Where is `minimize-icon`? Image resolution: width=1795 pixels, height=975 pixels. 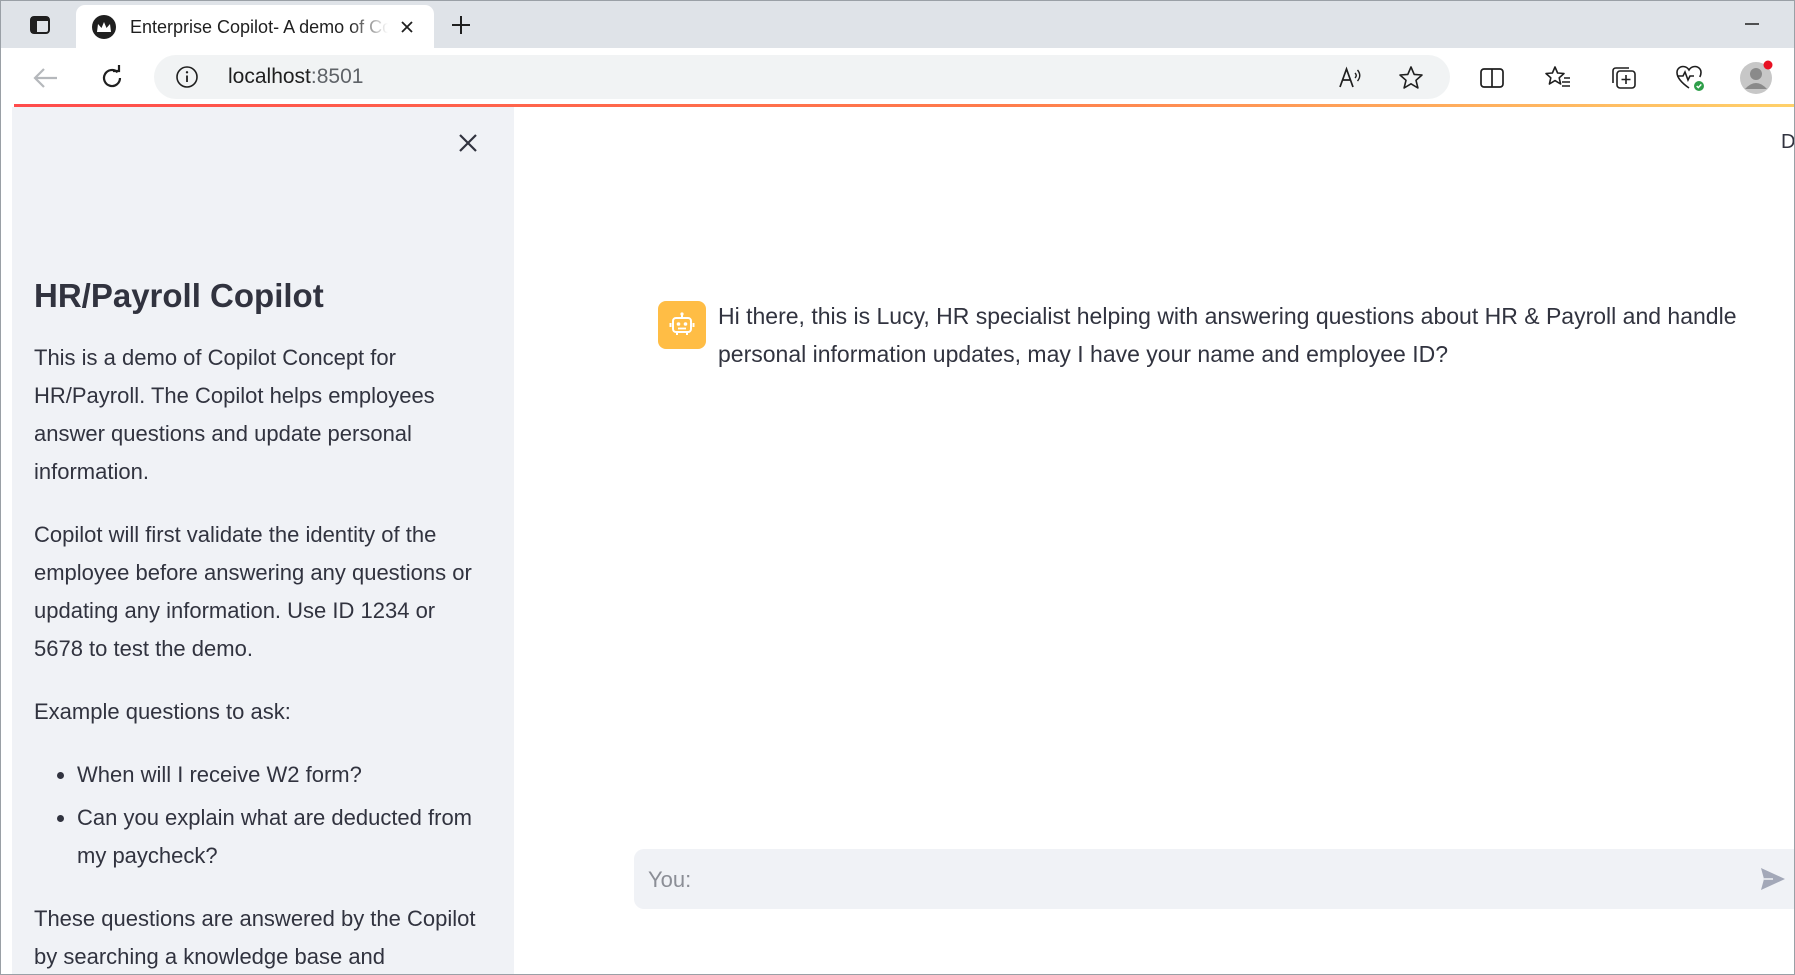
minimize-icon is located at coordinates (1752, 24).